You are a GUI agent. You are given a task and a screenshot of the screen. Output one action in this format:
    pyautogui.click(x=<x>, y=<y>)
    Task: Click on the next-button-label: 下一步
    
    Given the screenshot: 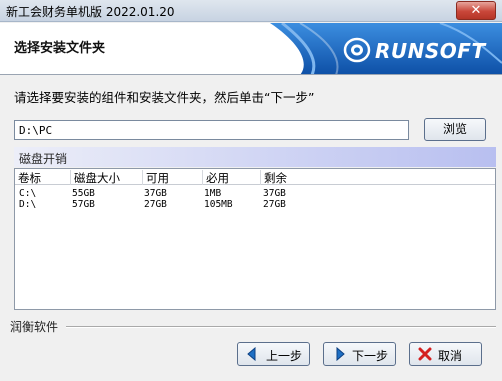 What is the action you would take?
    pyautogui.click(x=370, y=356)
    